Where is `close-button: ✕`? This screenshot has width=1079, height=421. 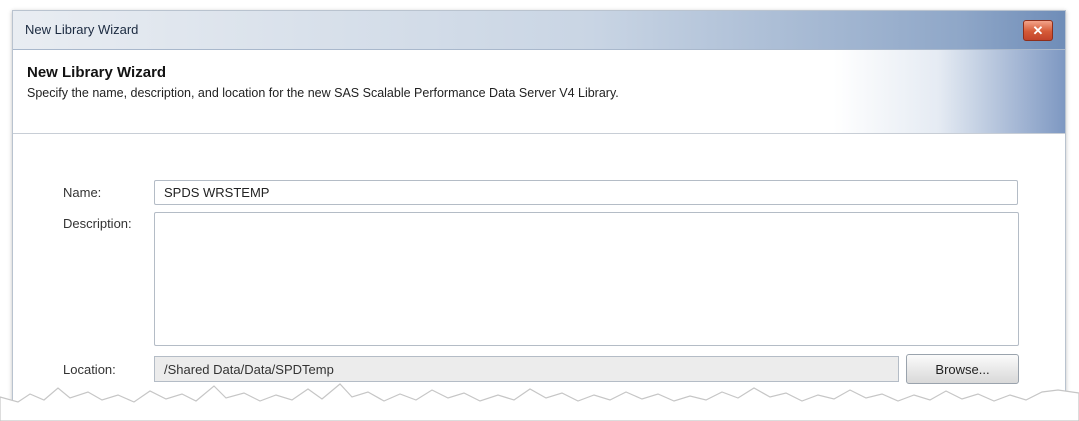
close-button: ✕ is located at coordinates (1038, 30).